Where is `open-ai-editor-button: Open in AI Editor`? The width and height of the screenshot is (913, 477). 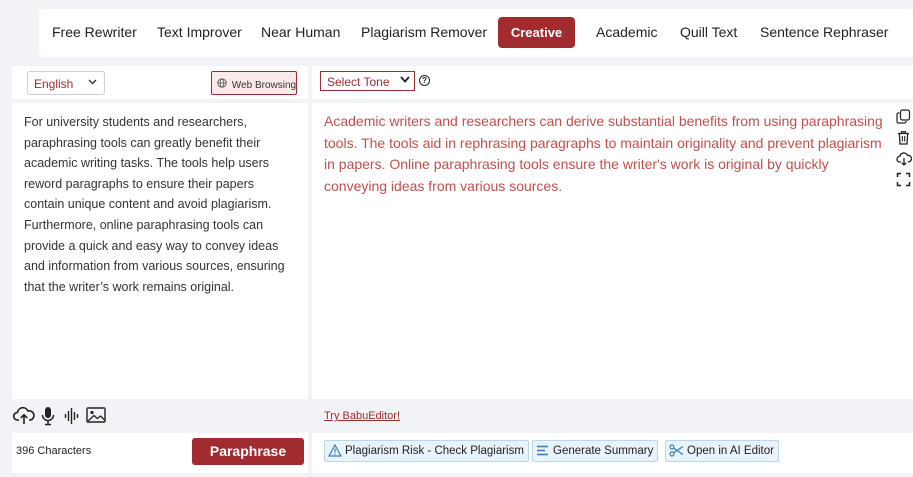 open-ai-editor-button: Open in AI Editor is located at coordinates (722, 451).